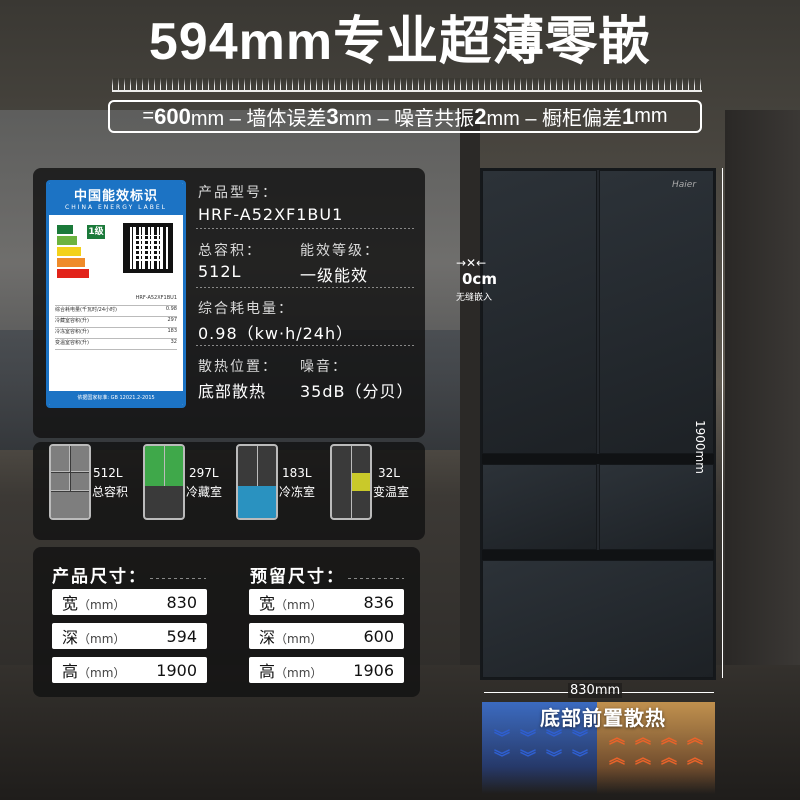 The width and height of the screenshot is (800, 800). Describe the element at coordinates (115, 196) in the screenshot. I see `energy-label-title: 中国能效标识` at that location.